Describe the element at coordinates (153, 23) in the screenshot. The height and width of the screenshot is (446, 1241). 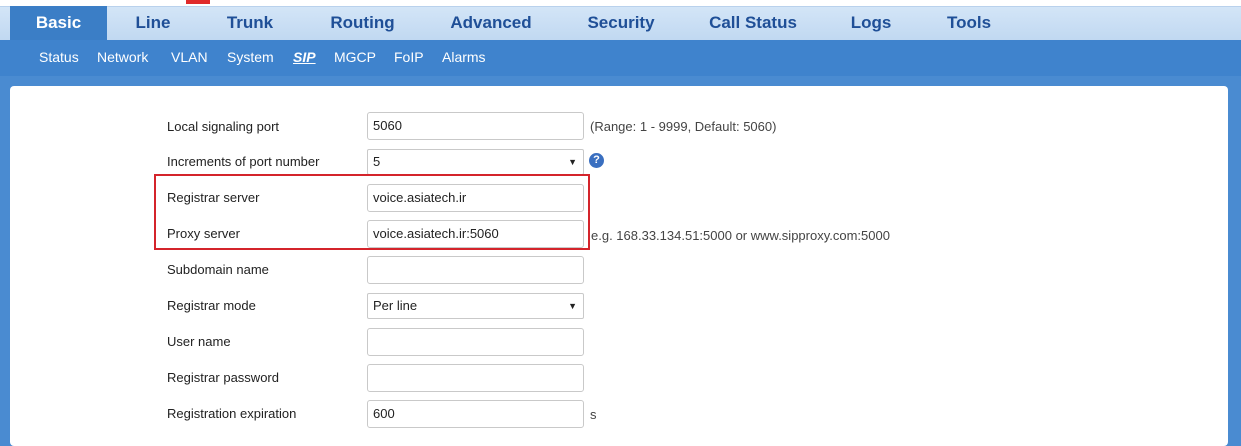
I see `tab-line: Line` at that location.